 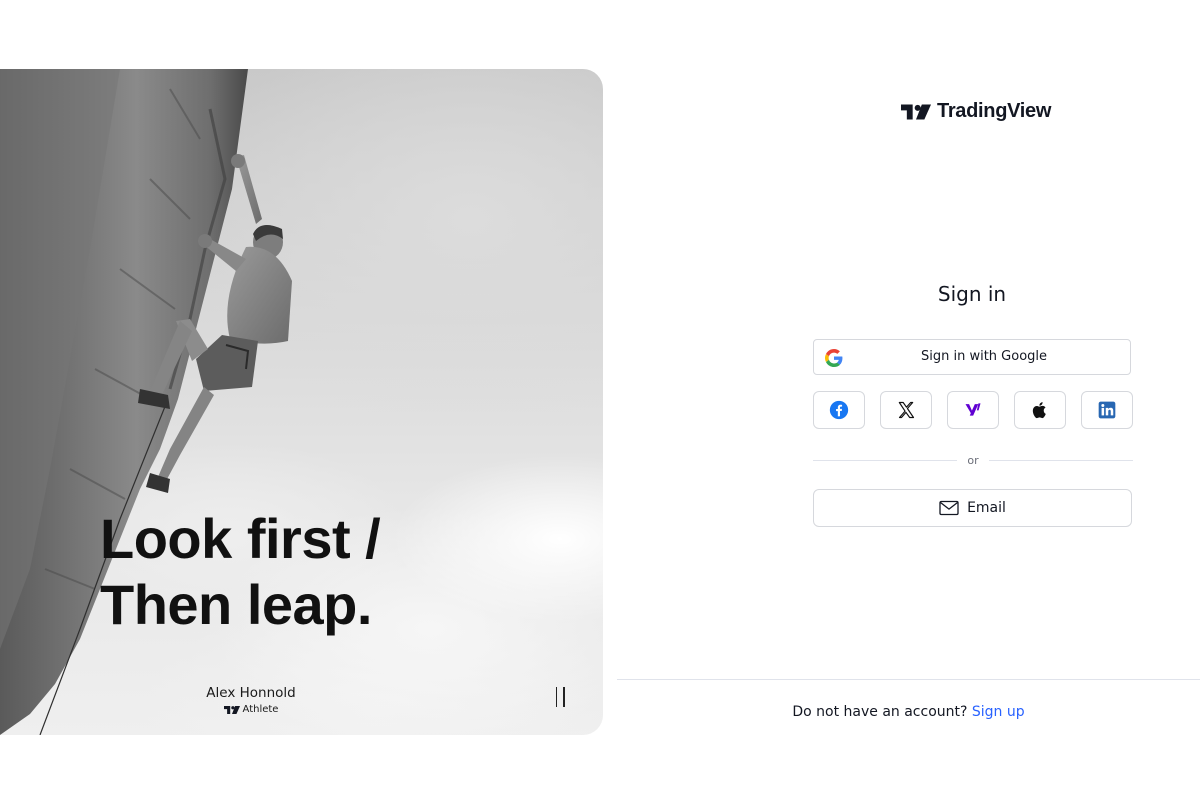 I want to click on signup-link: Sign up, so click(x=998, y=712).